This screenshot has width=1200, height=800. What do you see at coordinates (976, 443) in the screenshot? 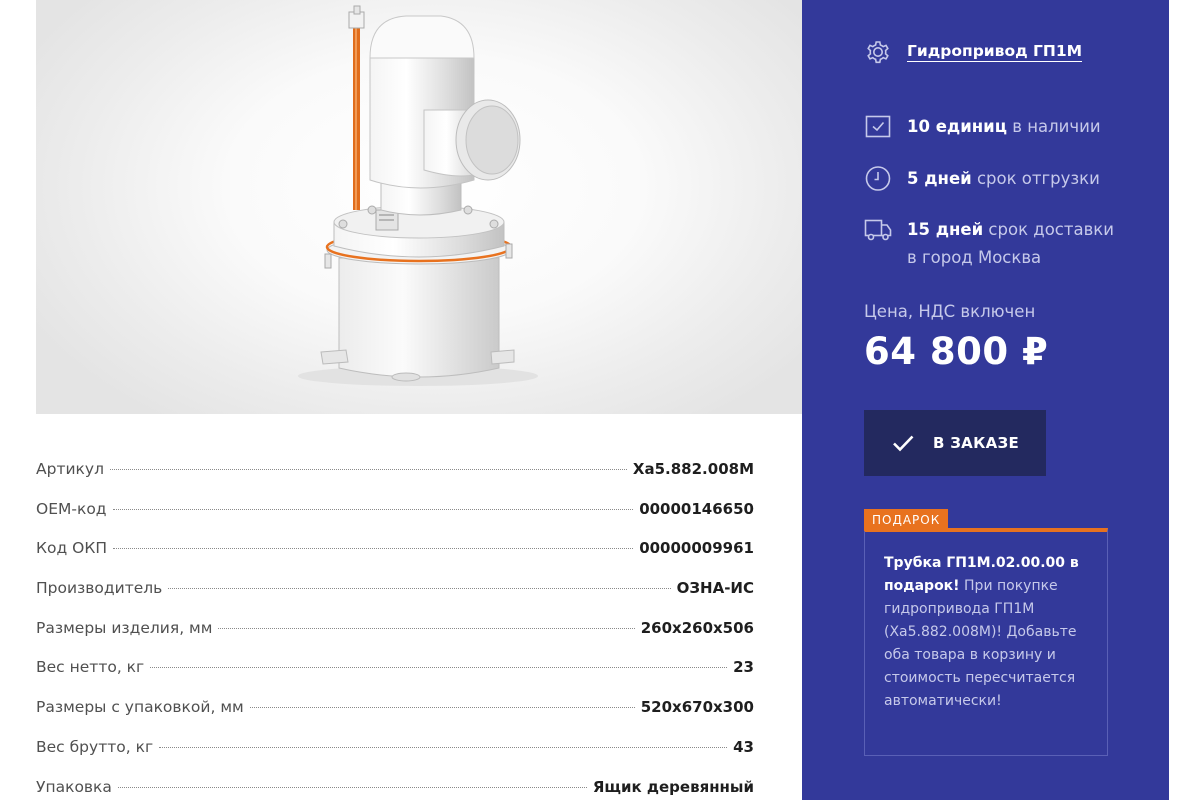
I see `in-cart-label: В ЗАКАЗЕ` at bounding box center [976, 443].